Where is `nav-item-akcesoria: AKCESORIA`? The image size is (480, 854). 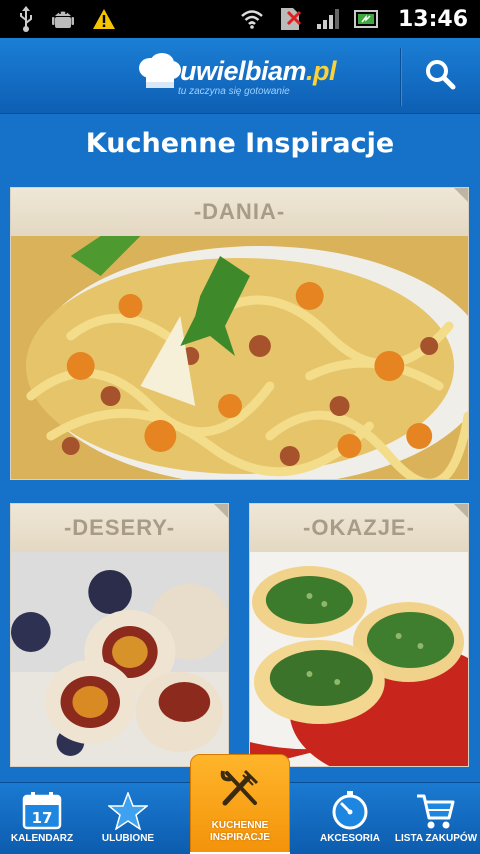 nav-item-akcesoria: AKCESORIA is located at coordinates (350, 818).